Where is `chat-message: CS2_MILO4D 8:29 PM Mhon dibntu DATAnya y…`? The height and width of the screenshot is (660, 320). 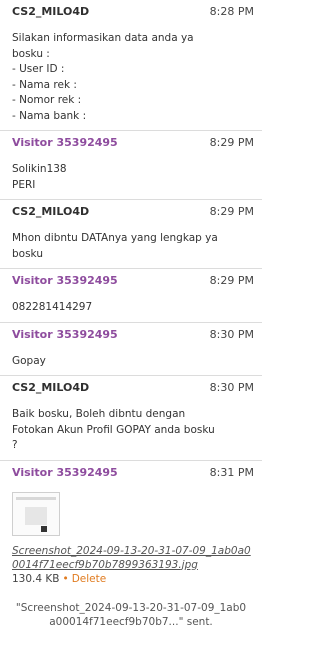 chat-message: CS2_MILO4D 8:29 PM Mhon dibntu DATAnya y… is located at coordinates (131, 234).